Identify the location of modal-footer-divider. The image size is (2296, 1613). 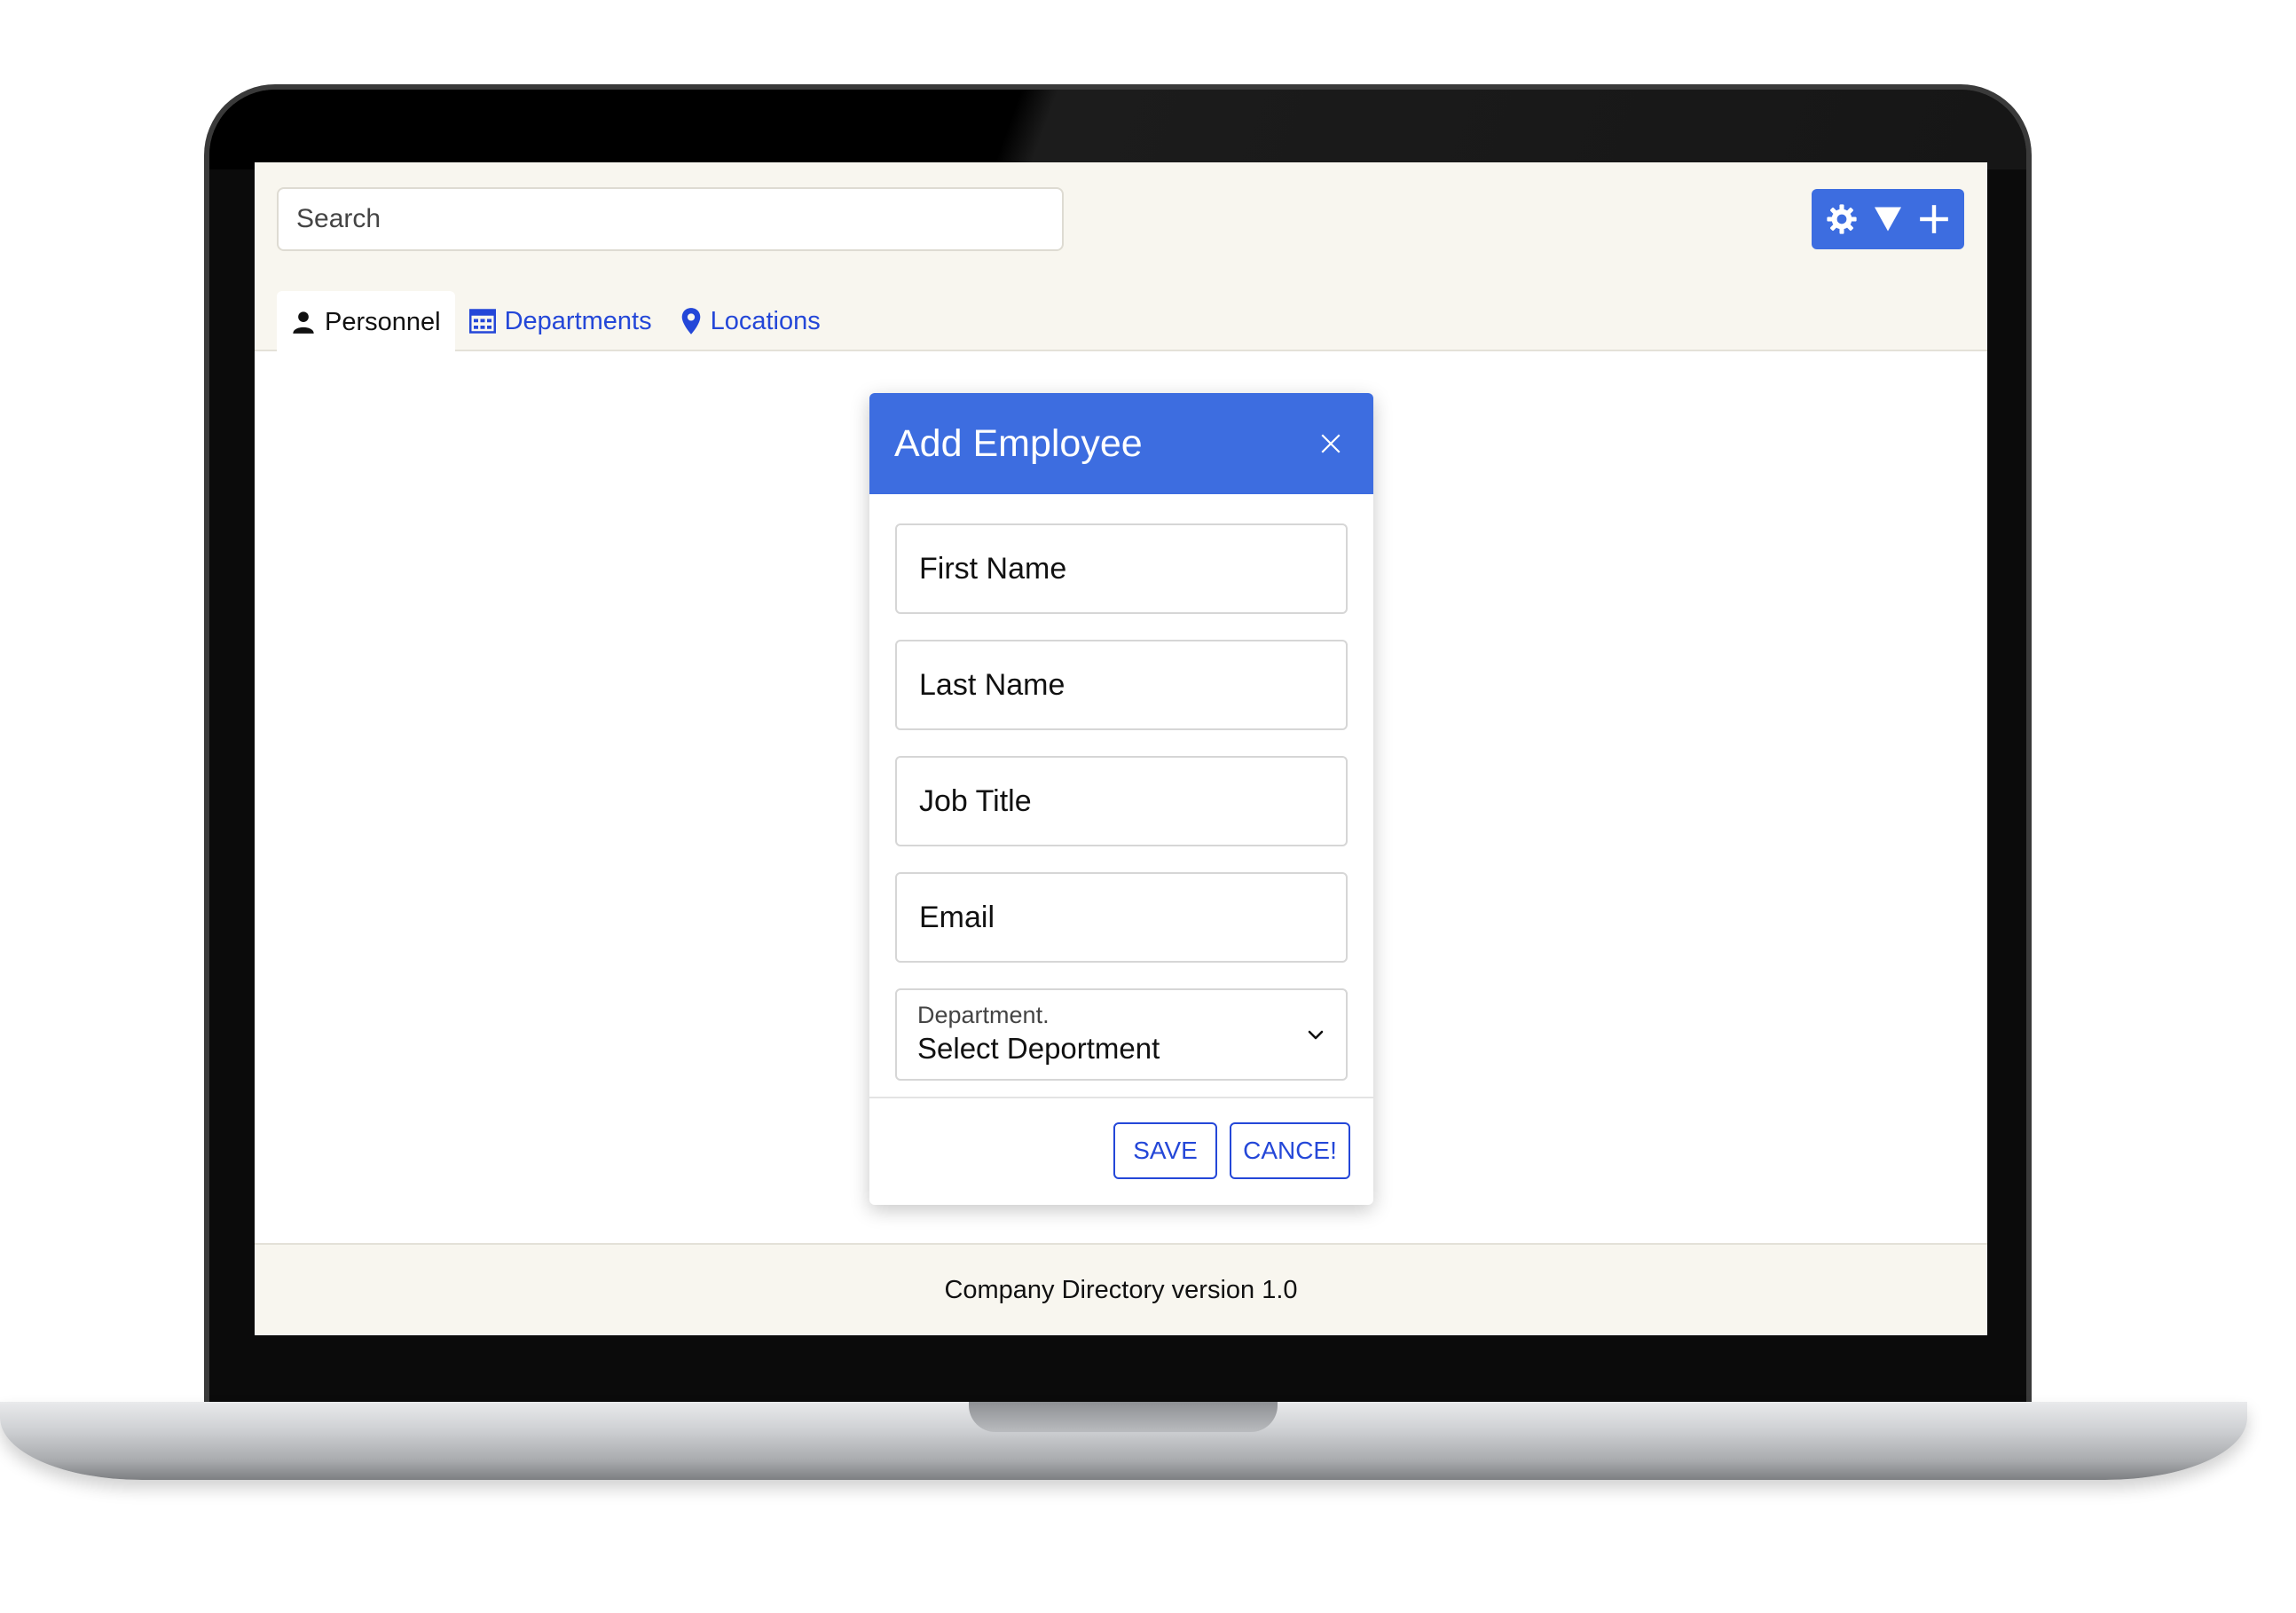
(1121, 1097).